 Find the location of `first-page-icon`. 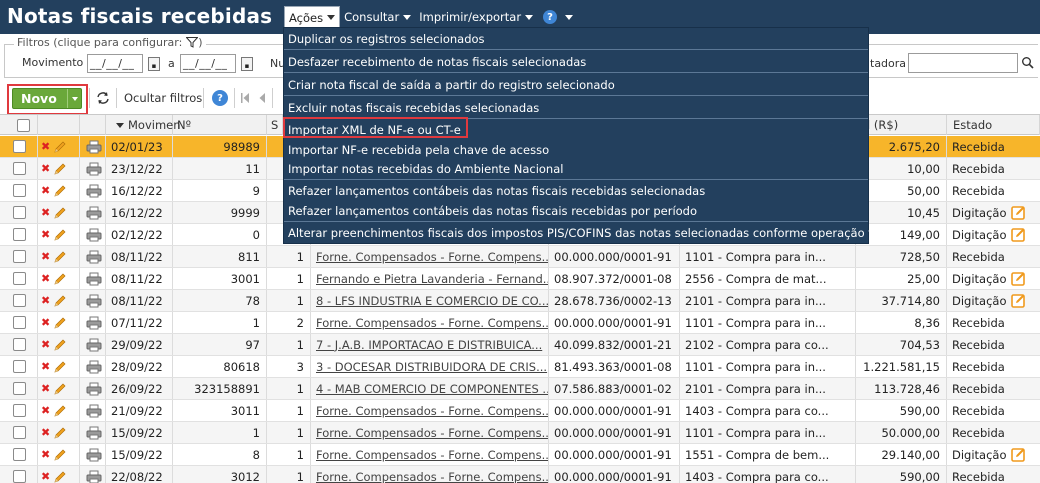

first-page-icon is located at coordinates (245, 98).